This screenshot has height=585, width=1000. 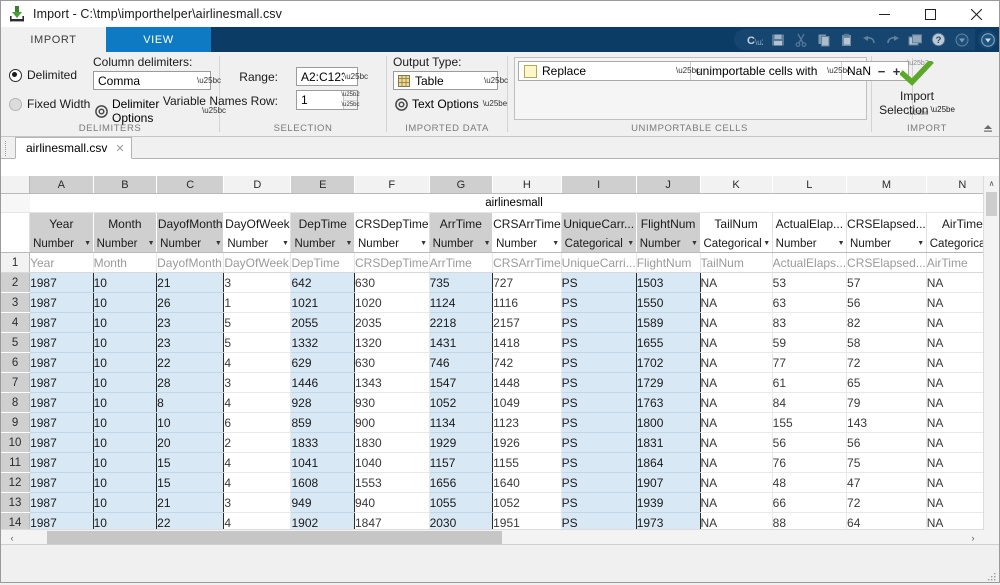 What do you see at coordinates (810, 342) in the screenshot?
I see `cell: 59` at bounding box center [810, 342].